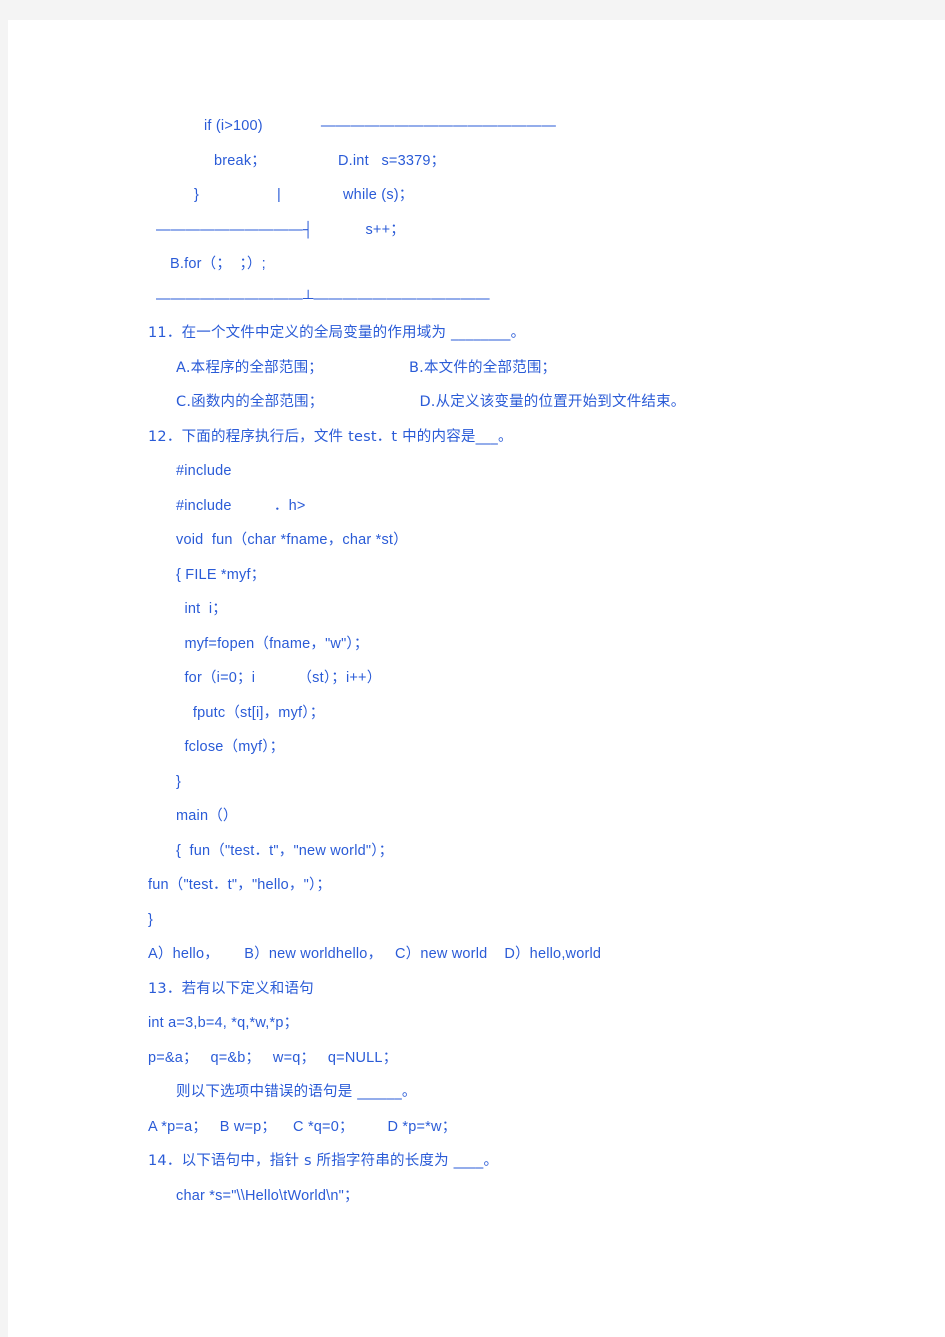 This screenshot has width=945, height=1337. Describe the element at coordinates (378, 195) in the screenshot. I see `fragment-while-code: while (s)；` at that location.